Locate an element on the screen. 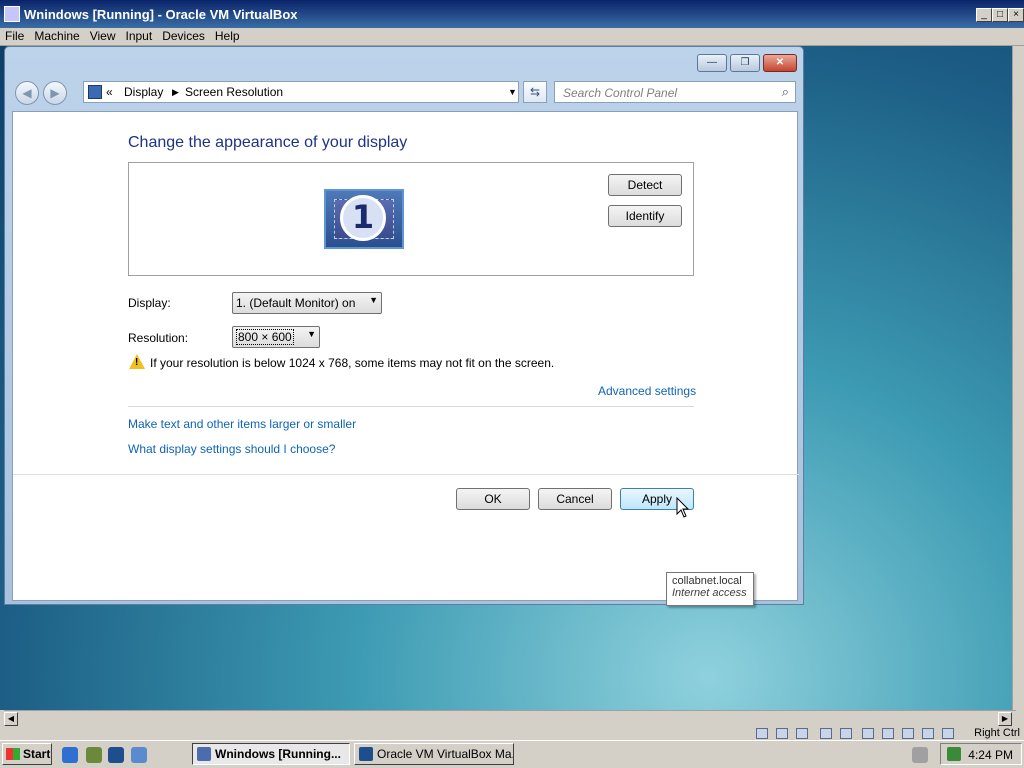  virtualbox-manager-icon is located at coordinates (366, 754).